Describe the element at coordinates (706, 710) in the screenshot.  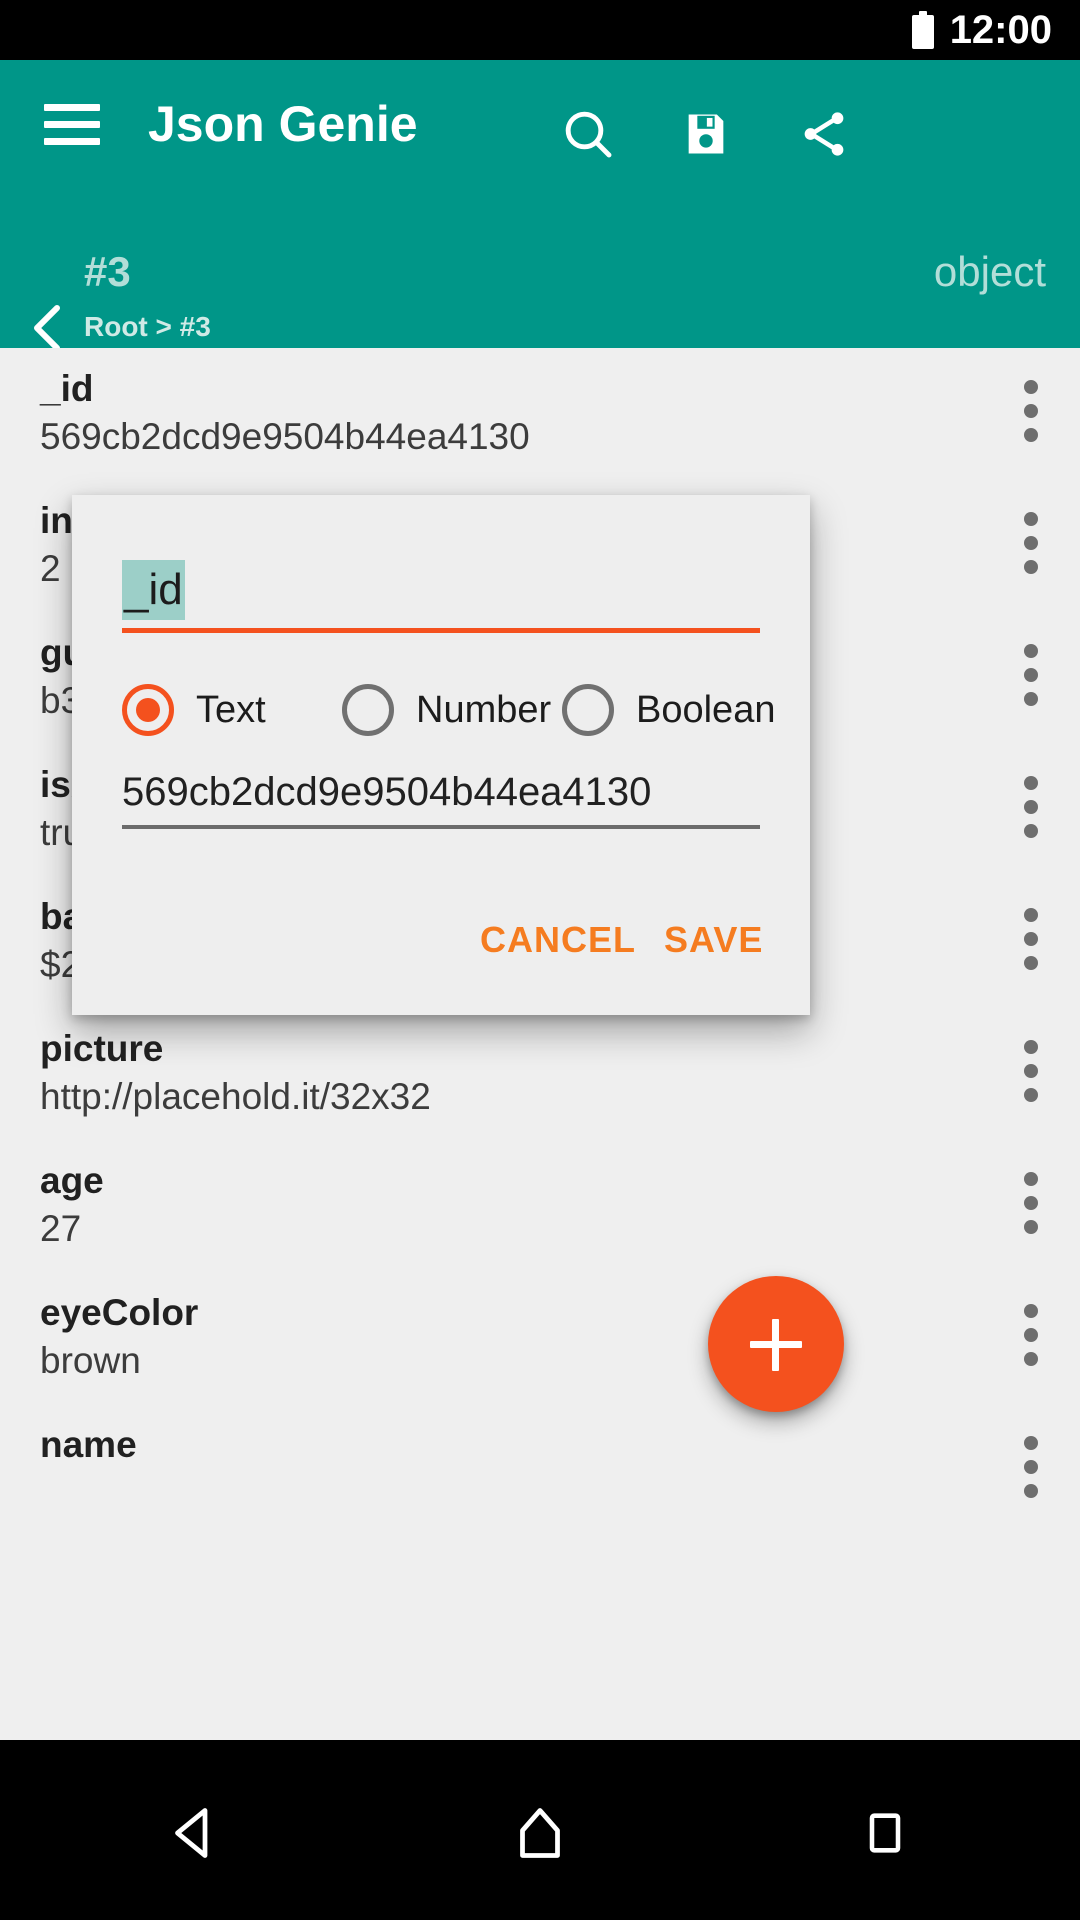
I see `radio-label: Boolean` at that location.